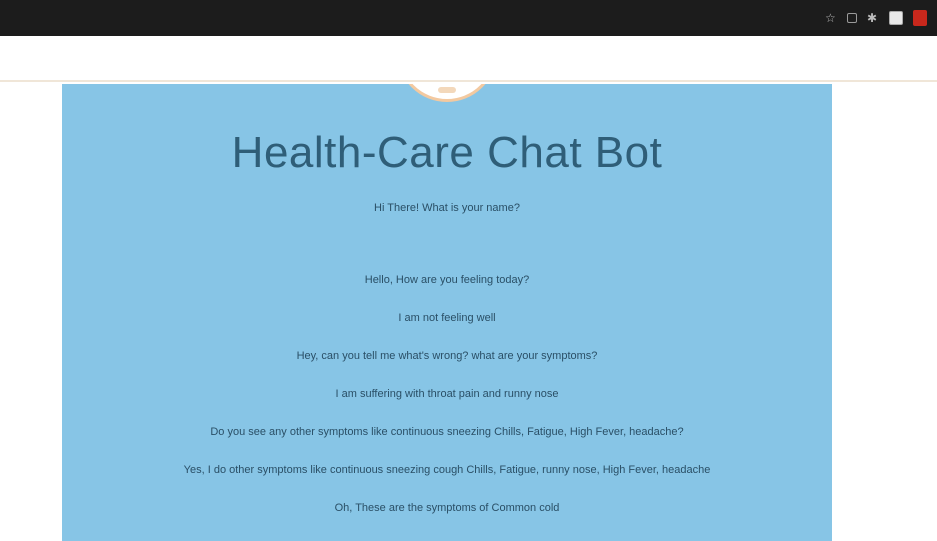 The height and width of the screenshot is (541, 937). I want to click on star-icon: ☆, so click(831, 18).